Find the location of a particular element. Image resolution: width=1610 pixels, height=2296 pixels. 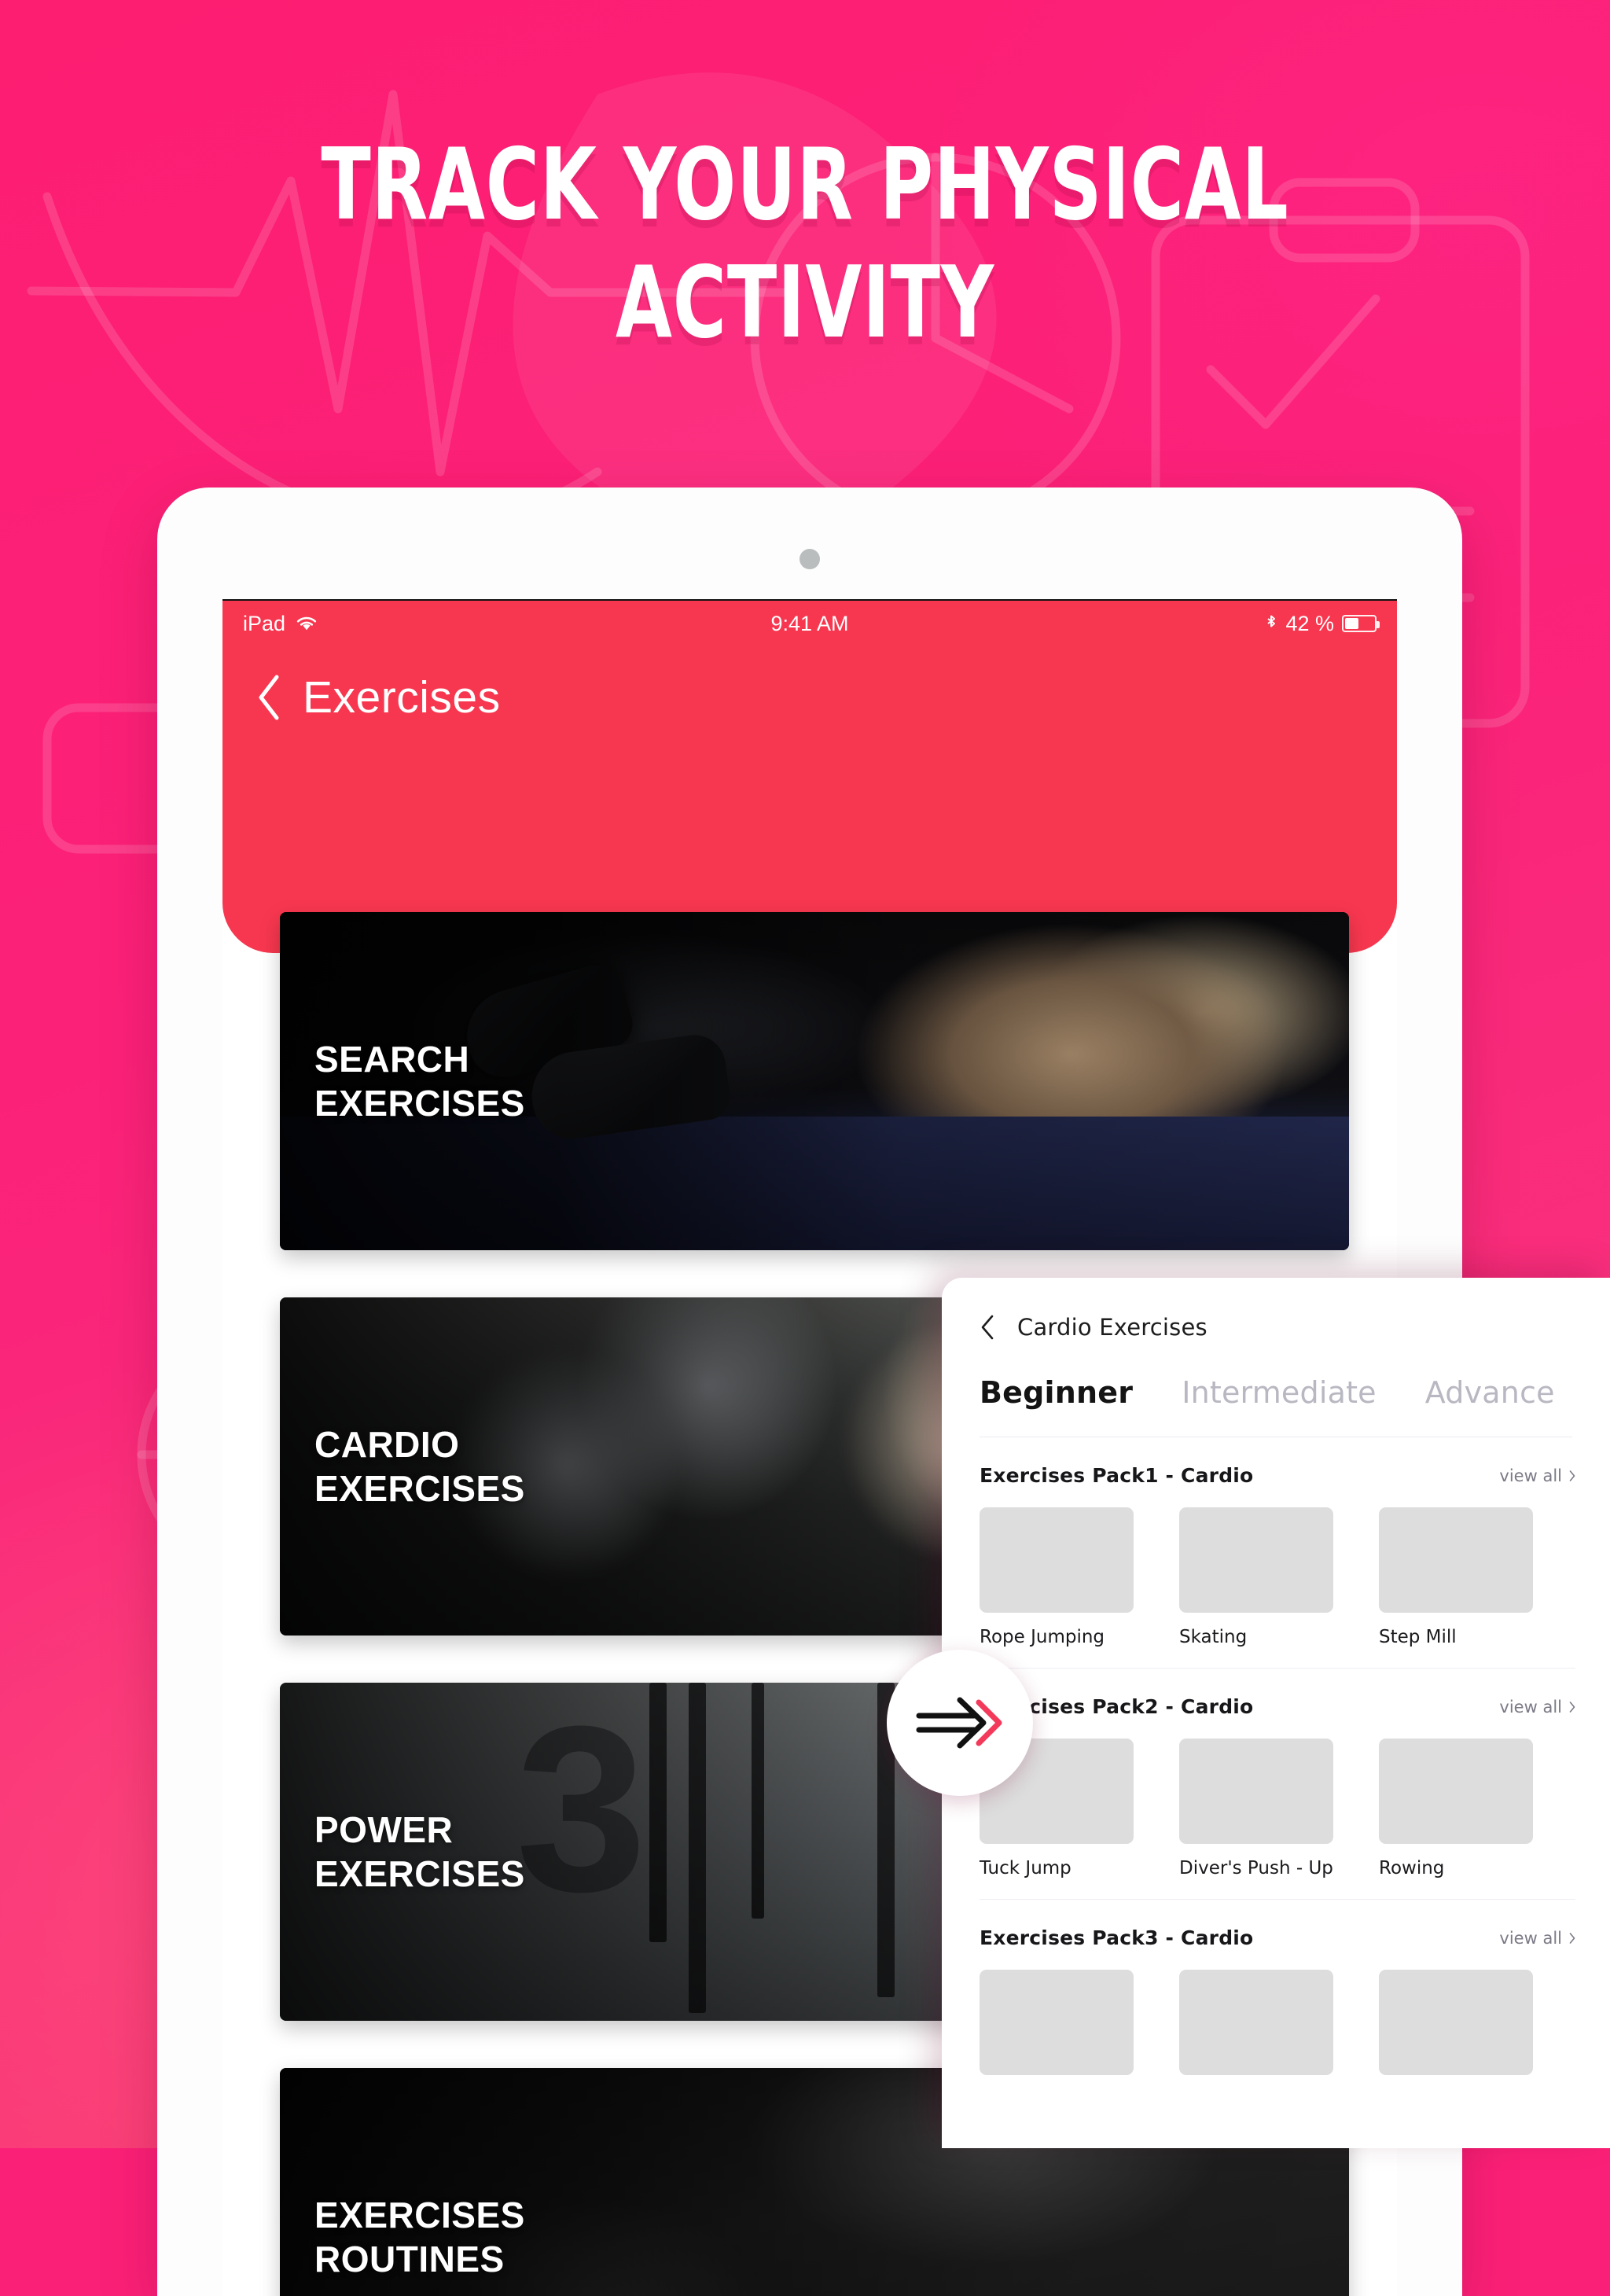

tab-advance: Advance is located at coordinates (1490, 1392).